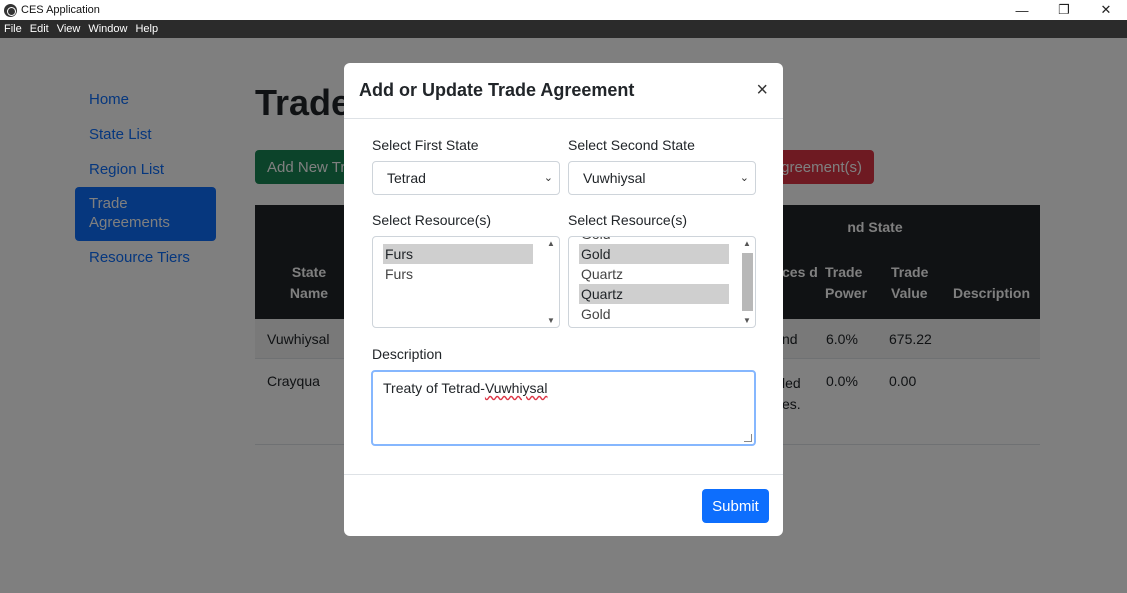  Describe the element at coordinates (432, 220) in the screenshot. I see `first-resources-label: Select Resource(s)` at that location.